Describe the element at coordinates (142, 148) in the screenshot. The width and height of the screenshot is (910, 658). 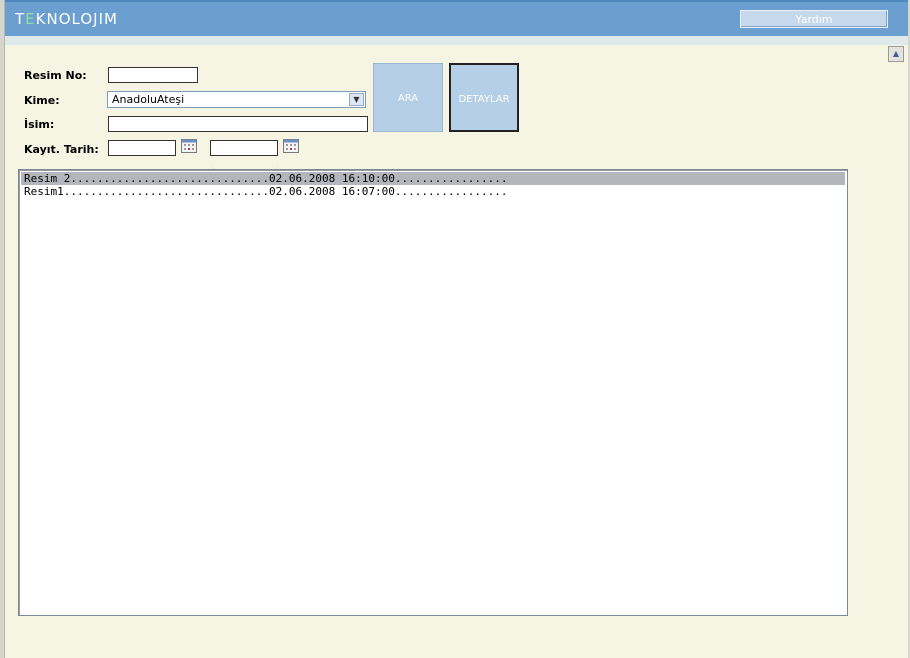
I see `tarih-start-input` at that location.